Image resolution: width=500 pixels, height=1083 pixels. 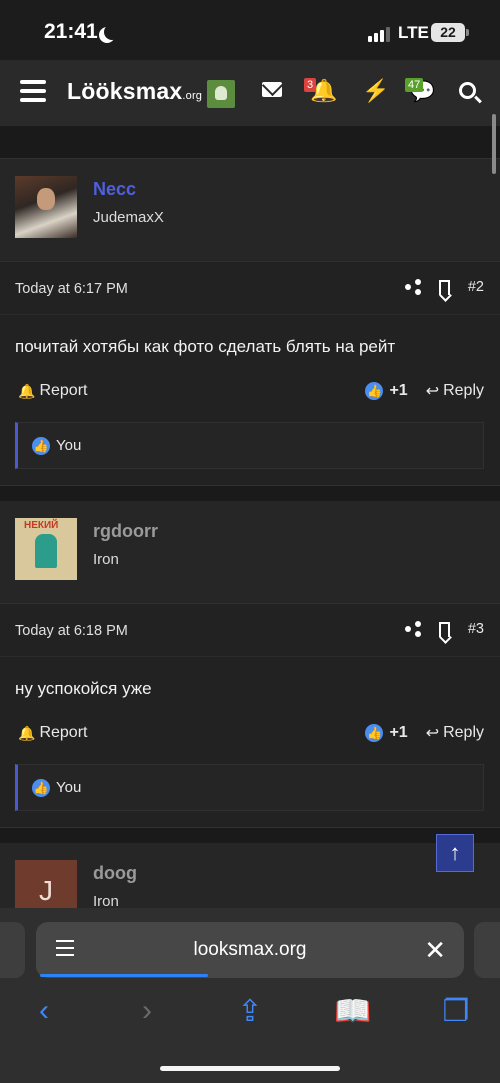 I want to click on site-logo: Lööksmax.org, so click(x=134, y=91).